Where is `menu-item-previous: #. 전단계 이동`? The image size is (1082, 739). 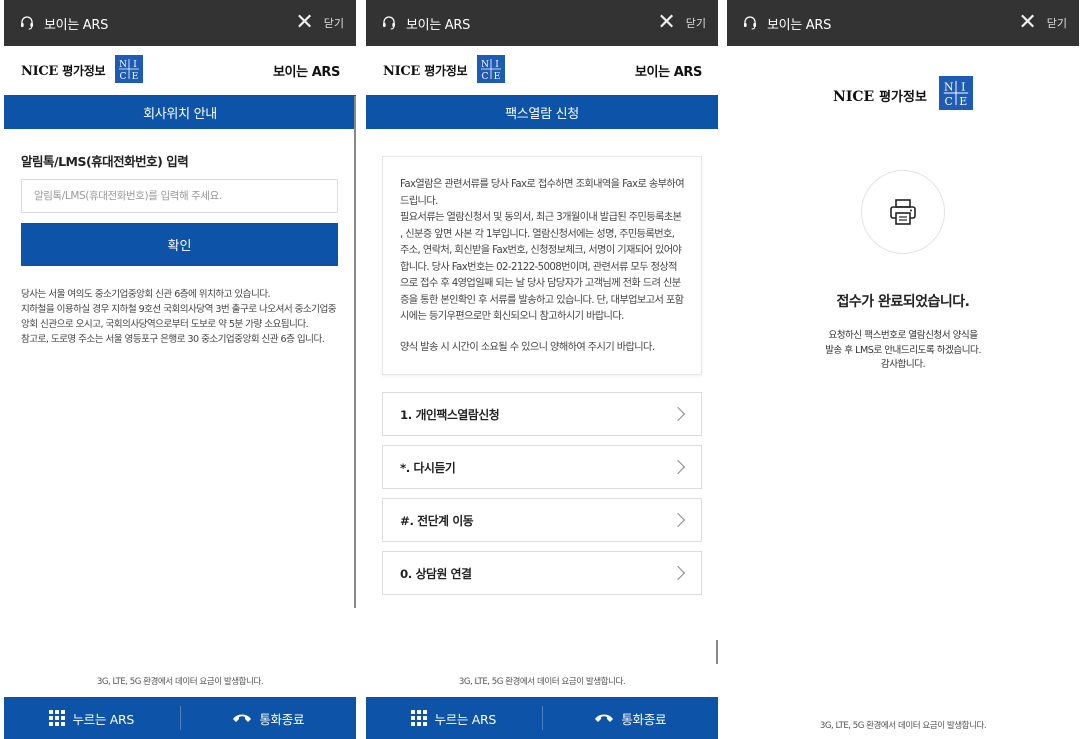 menu-item-previous: #. 전단계 이동 is located at coordinates (542, 520).